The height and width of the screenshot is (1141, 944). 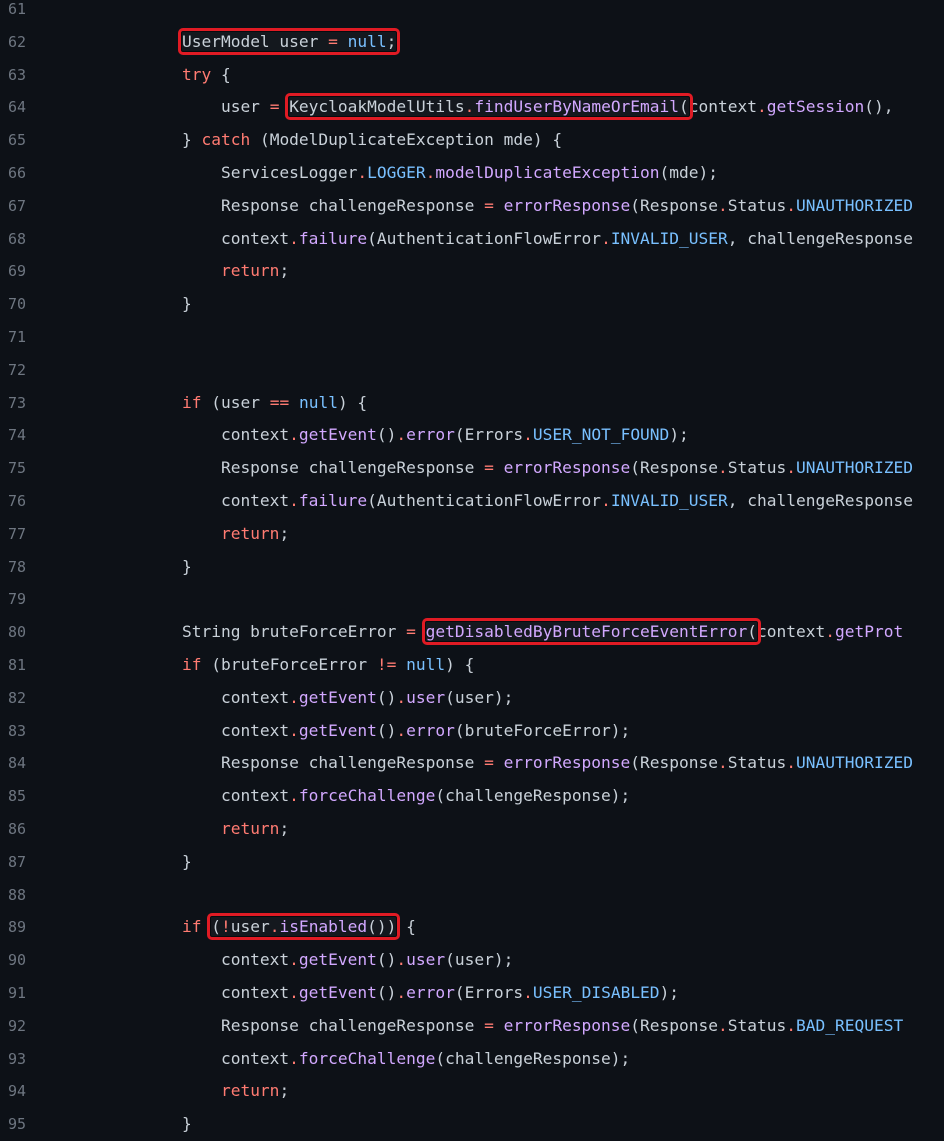 What do you see at coordinates (869, 632) in the screenshot?
I see `code-token: getProt` at bounding box center [869, 632].